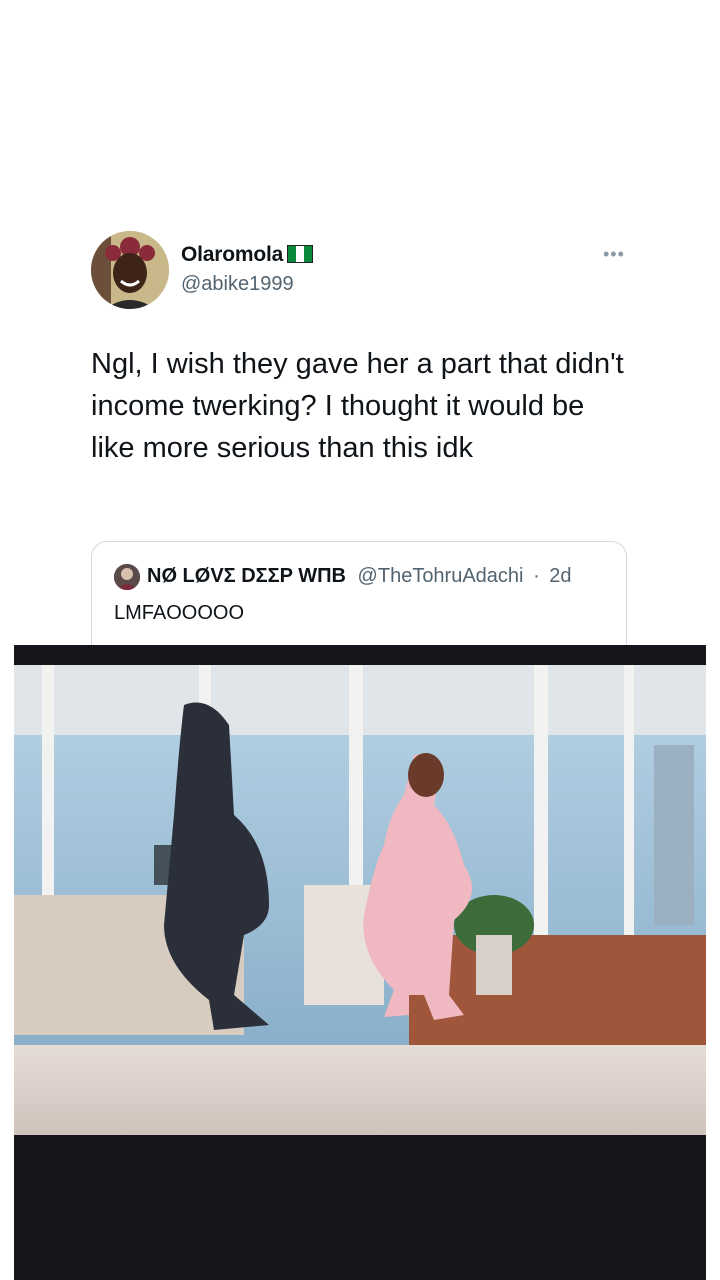  Describe the element at coordinates (246, 576) in the screenshot. I see `quoted-display-name: NØ LØVΣ DΣΣP WΠB` at that location.